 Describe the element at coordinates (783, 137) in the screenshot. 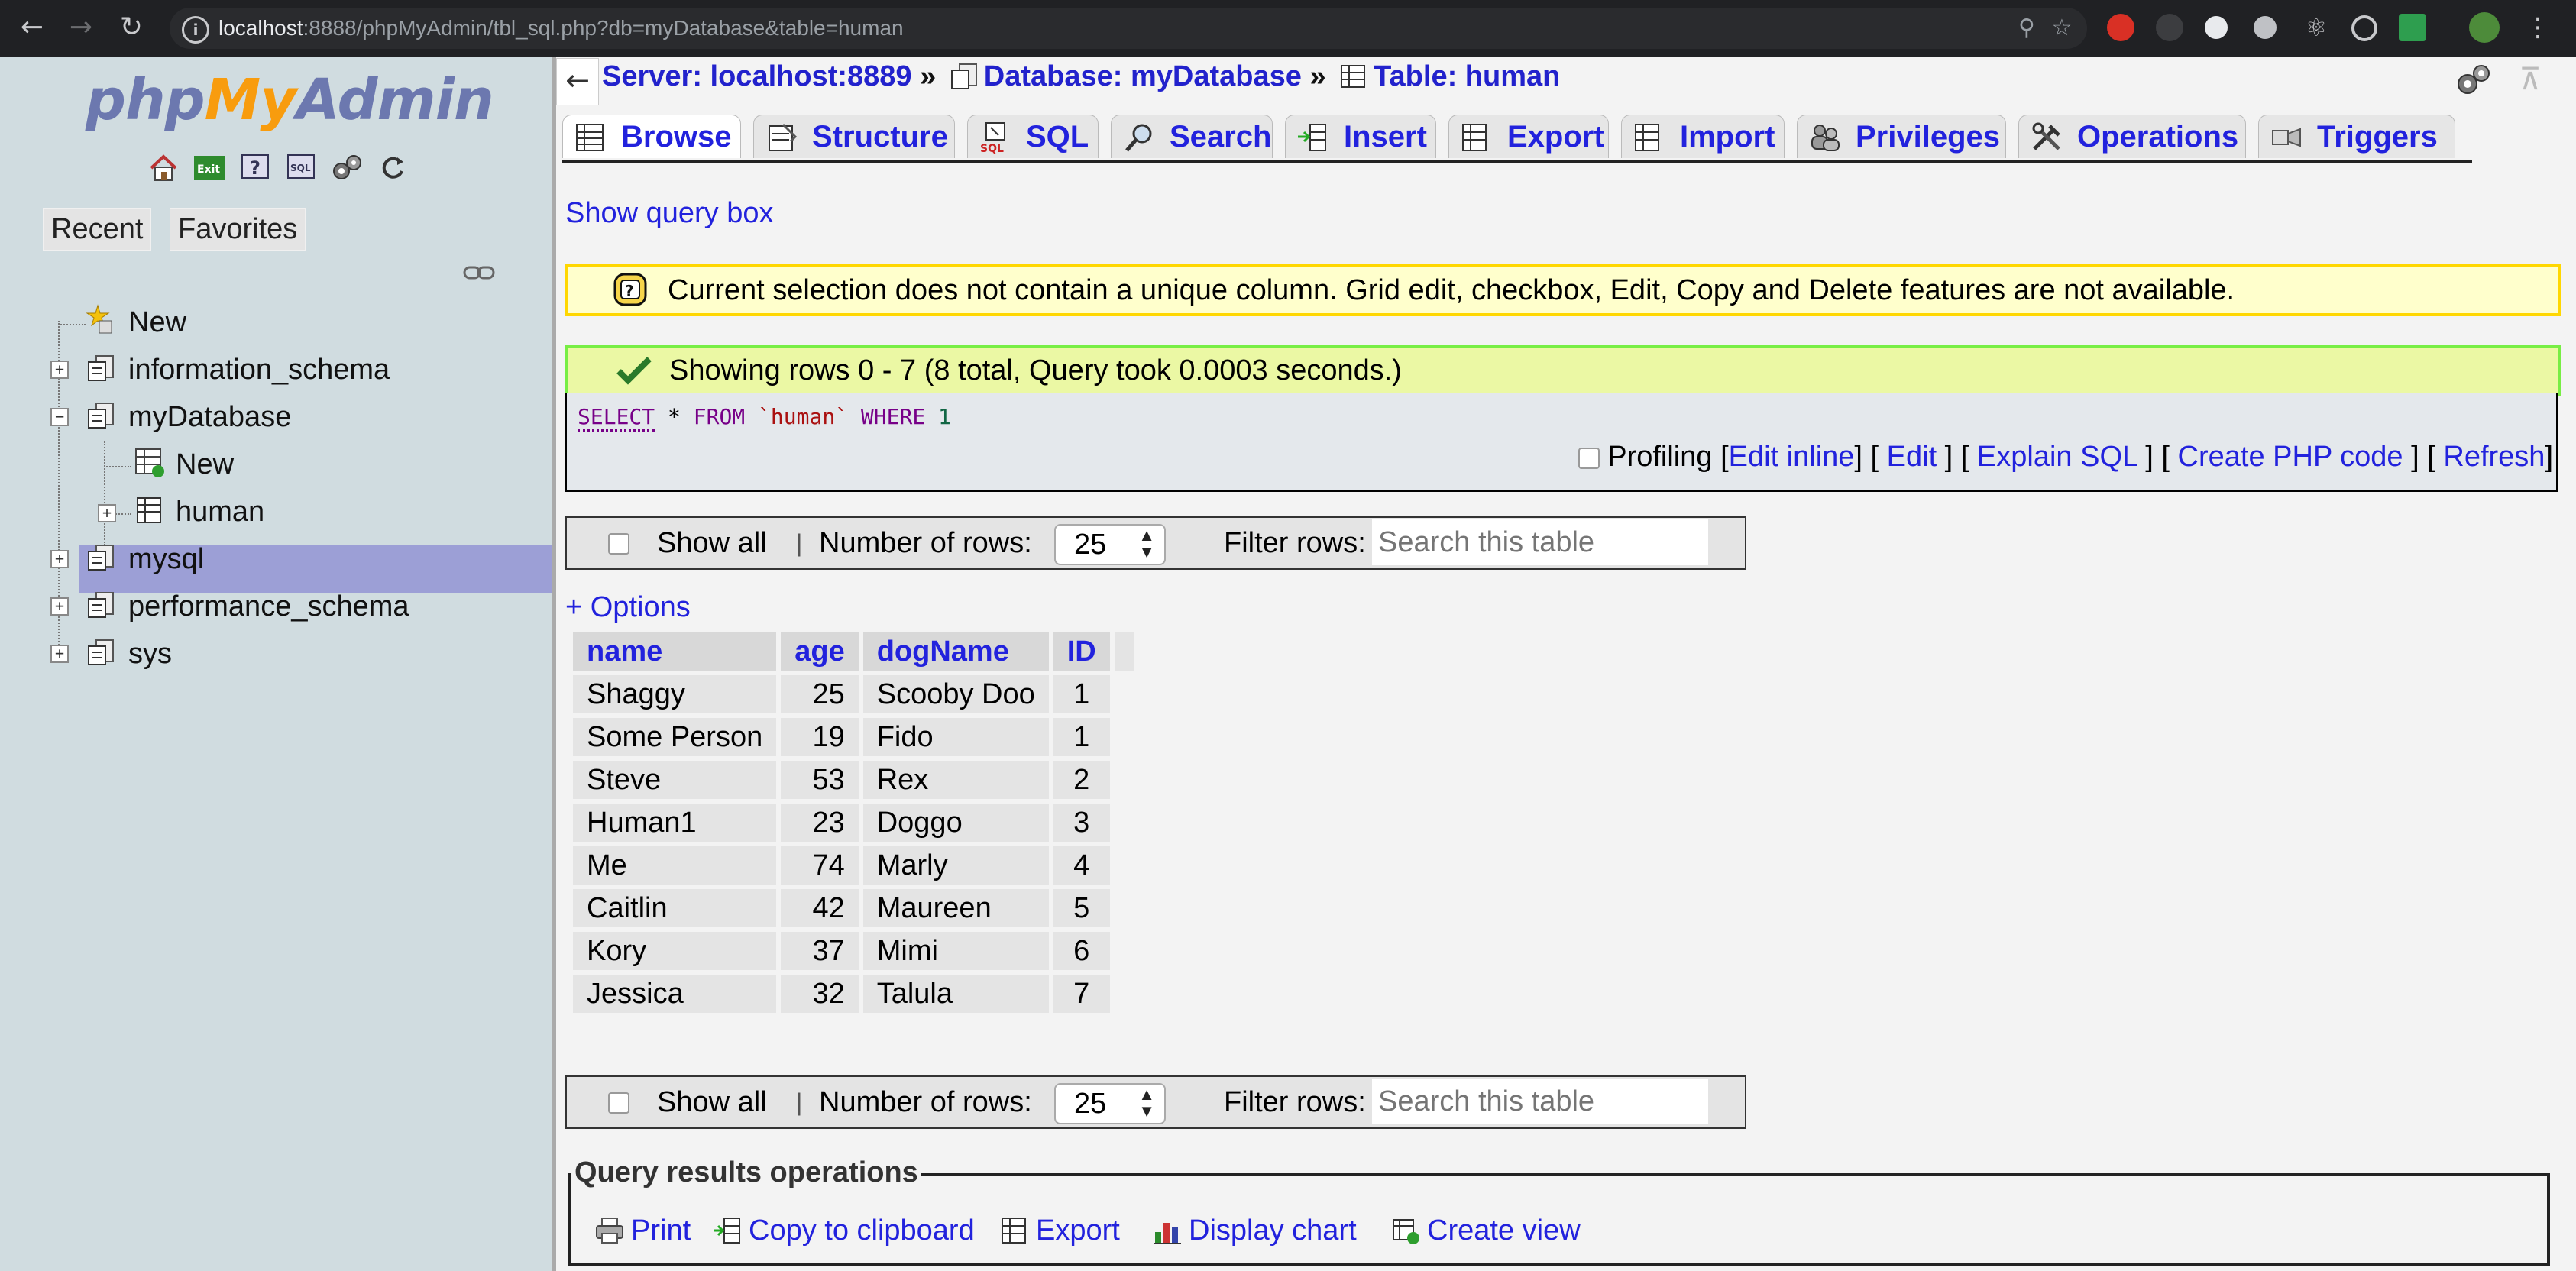

I see `structure-icon` at that location.